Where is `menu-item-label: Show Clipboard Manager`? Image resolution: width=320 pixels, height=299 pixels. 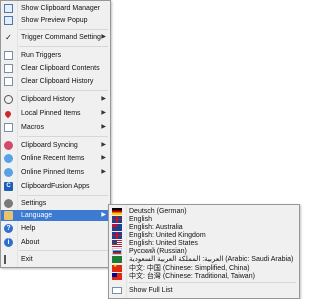
menu-item-label: Show Clipboard Manager is located at coordinates (60, 8).